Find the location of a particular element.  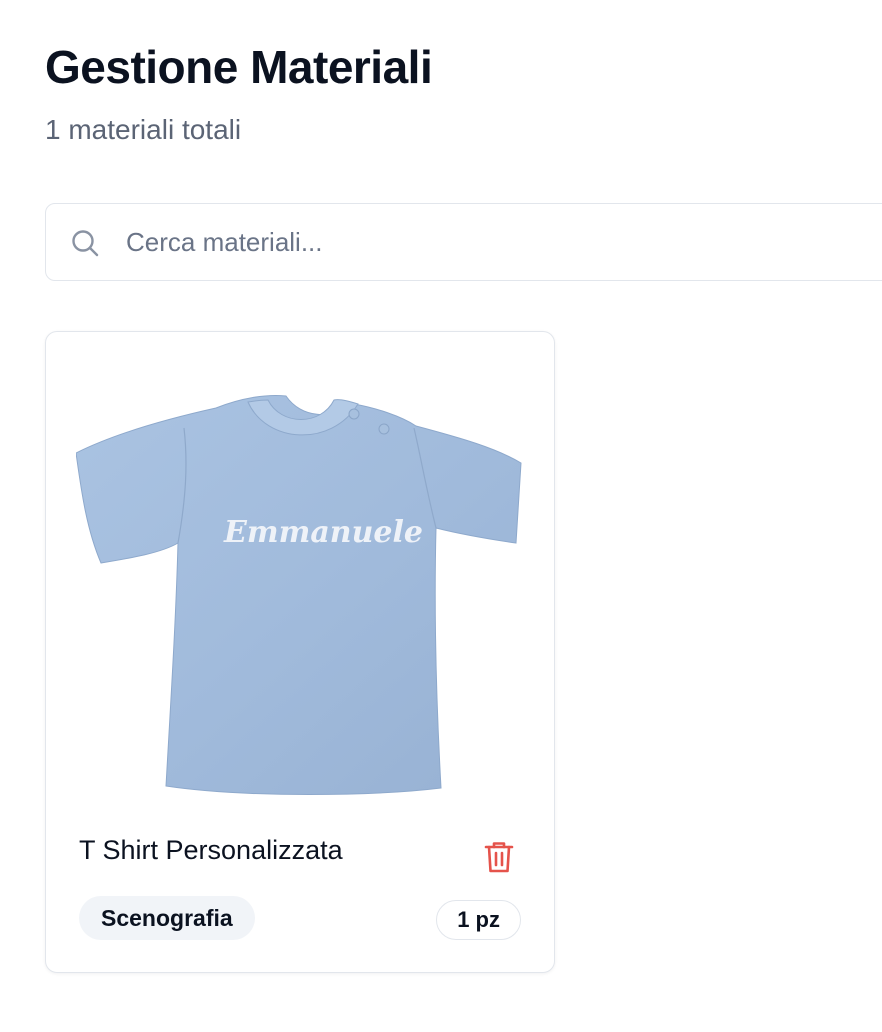

search-input is located at coordinates (476, 242).